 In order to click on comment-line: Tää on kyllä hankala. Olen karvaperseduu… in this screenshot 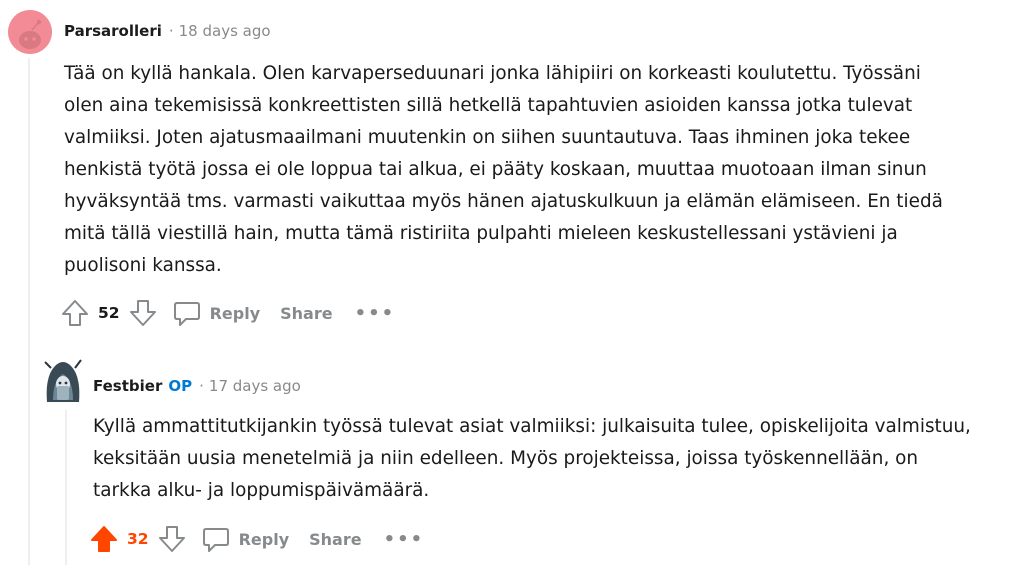, I will do `click(492, 73)`.